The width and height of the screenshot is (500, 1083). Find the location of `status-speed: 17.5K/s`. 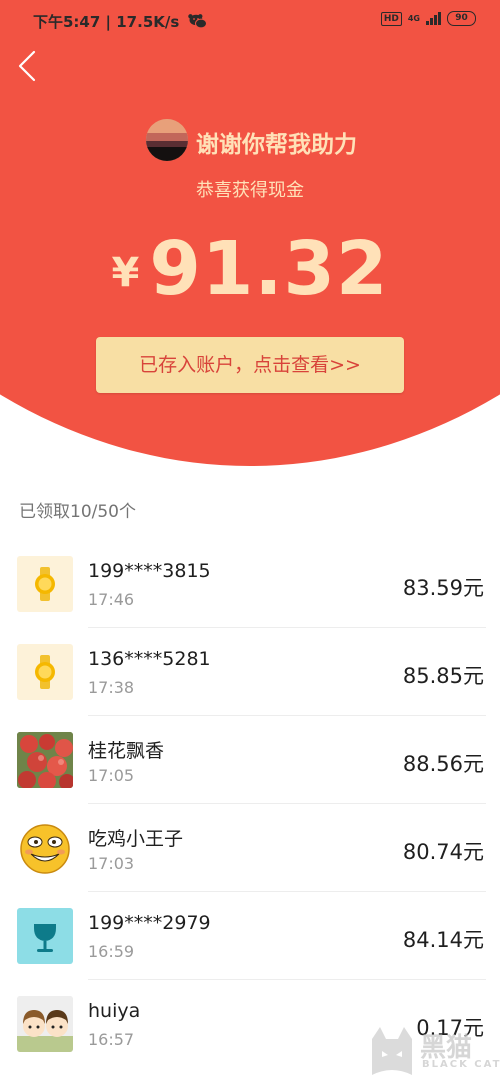

status-speed: 17.5K/s is located at coordinates (148, 22).